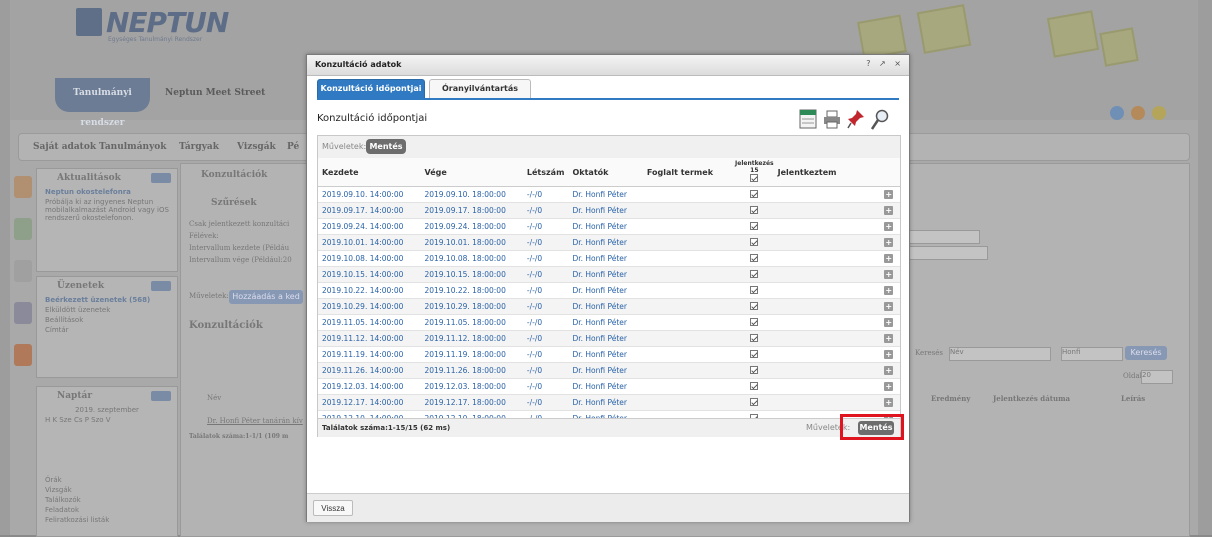 The height and width of the screenshot is (537, 1212). Describe the element at coordinates (23, 355) in the screenshot. I see `chat-icon` at that location.